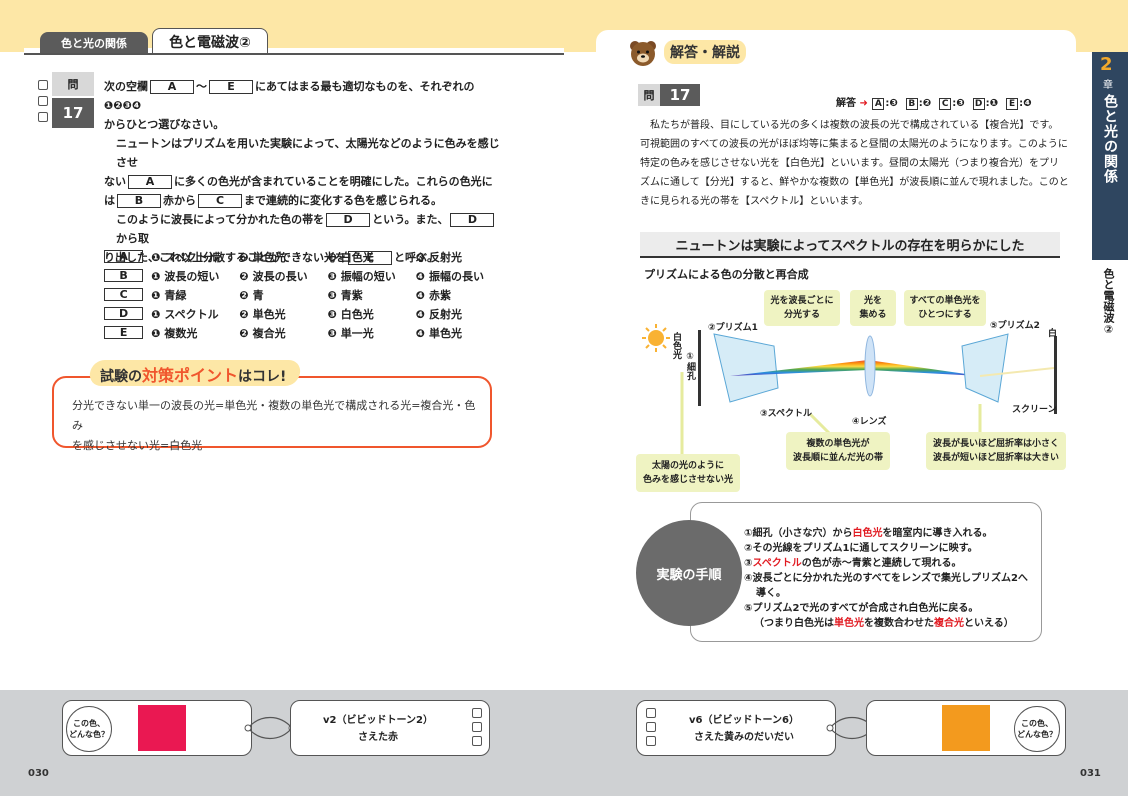 This screenshot has height=796, width=1128. Describe the element at coordinates (850, 245) in the screenshot. I see `section-heading: ニュートンは実験によってスペクトルの存在を明らかにした` at that location.